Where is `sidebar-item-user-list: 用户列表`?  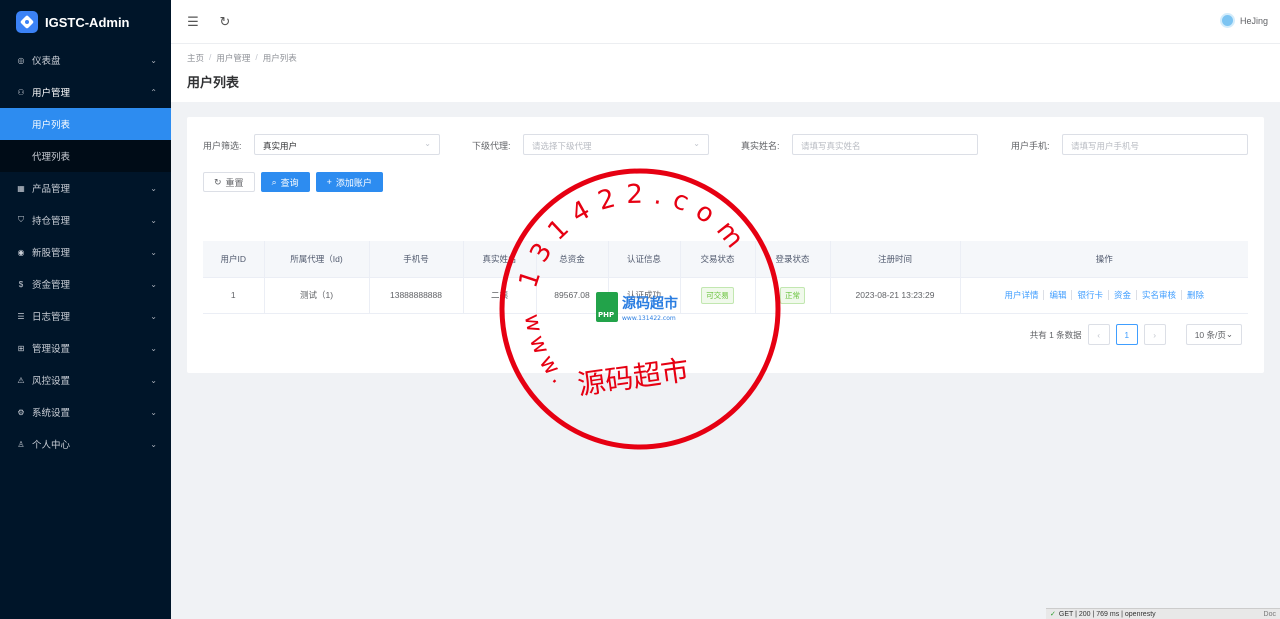
sidebar-item-user-list: 用户列表 is located at coordinates (85, 124).